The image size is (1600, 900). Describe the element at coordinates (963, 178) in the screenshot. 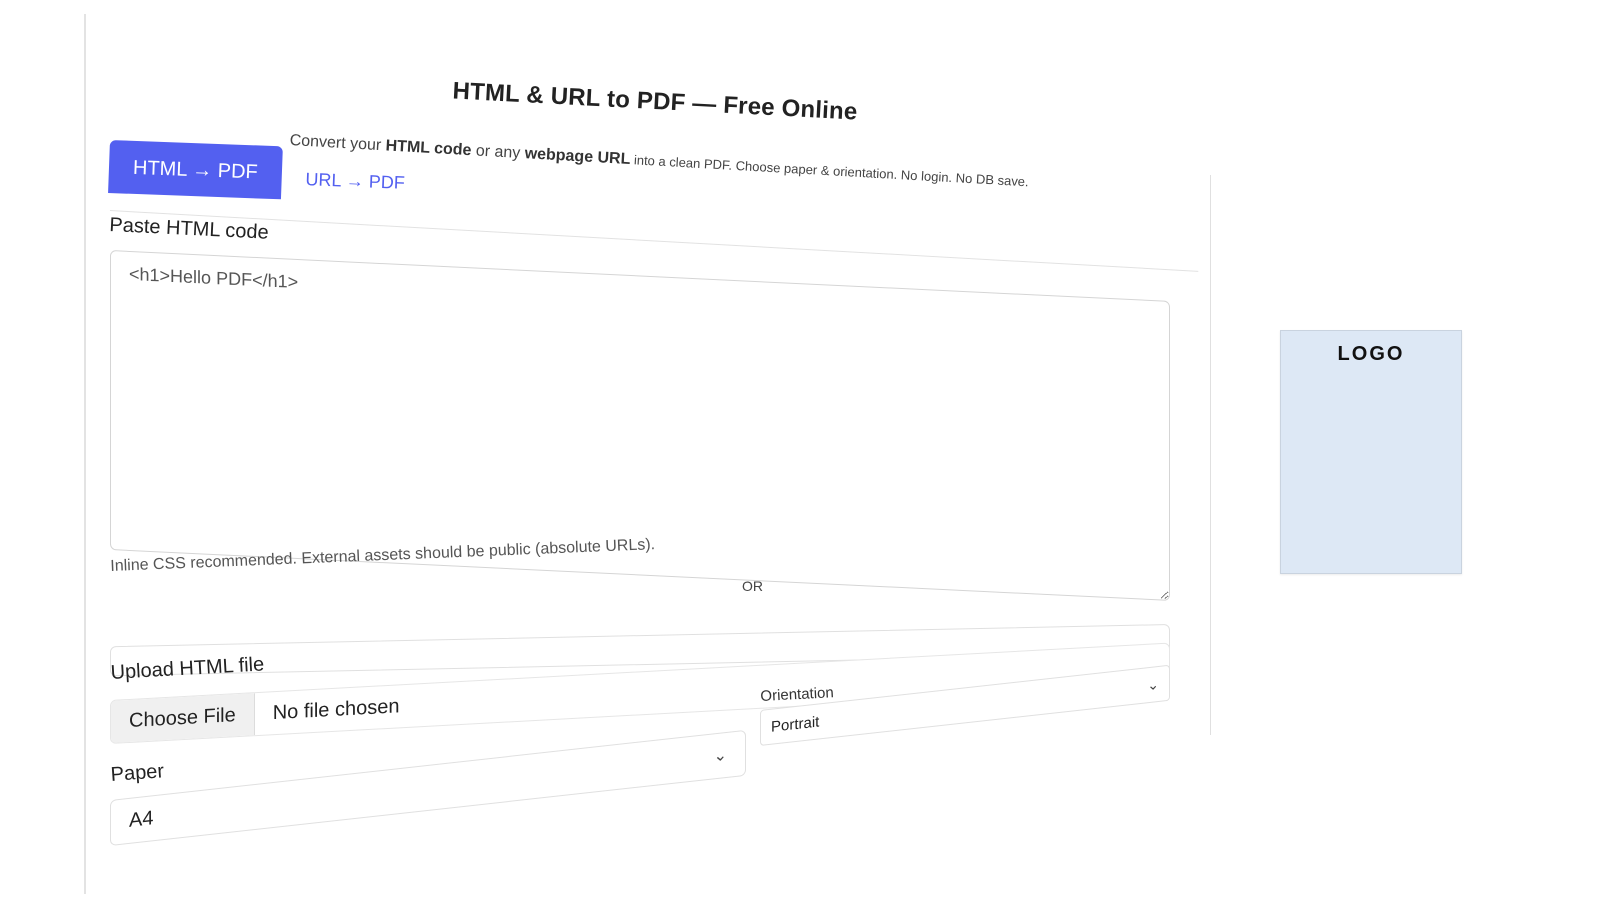

I see `subtitle-text-4: No login. No DB save.` at that location.